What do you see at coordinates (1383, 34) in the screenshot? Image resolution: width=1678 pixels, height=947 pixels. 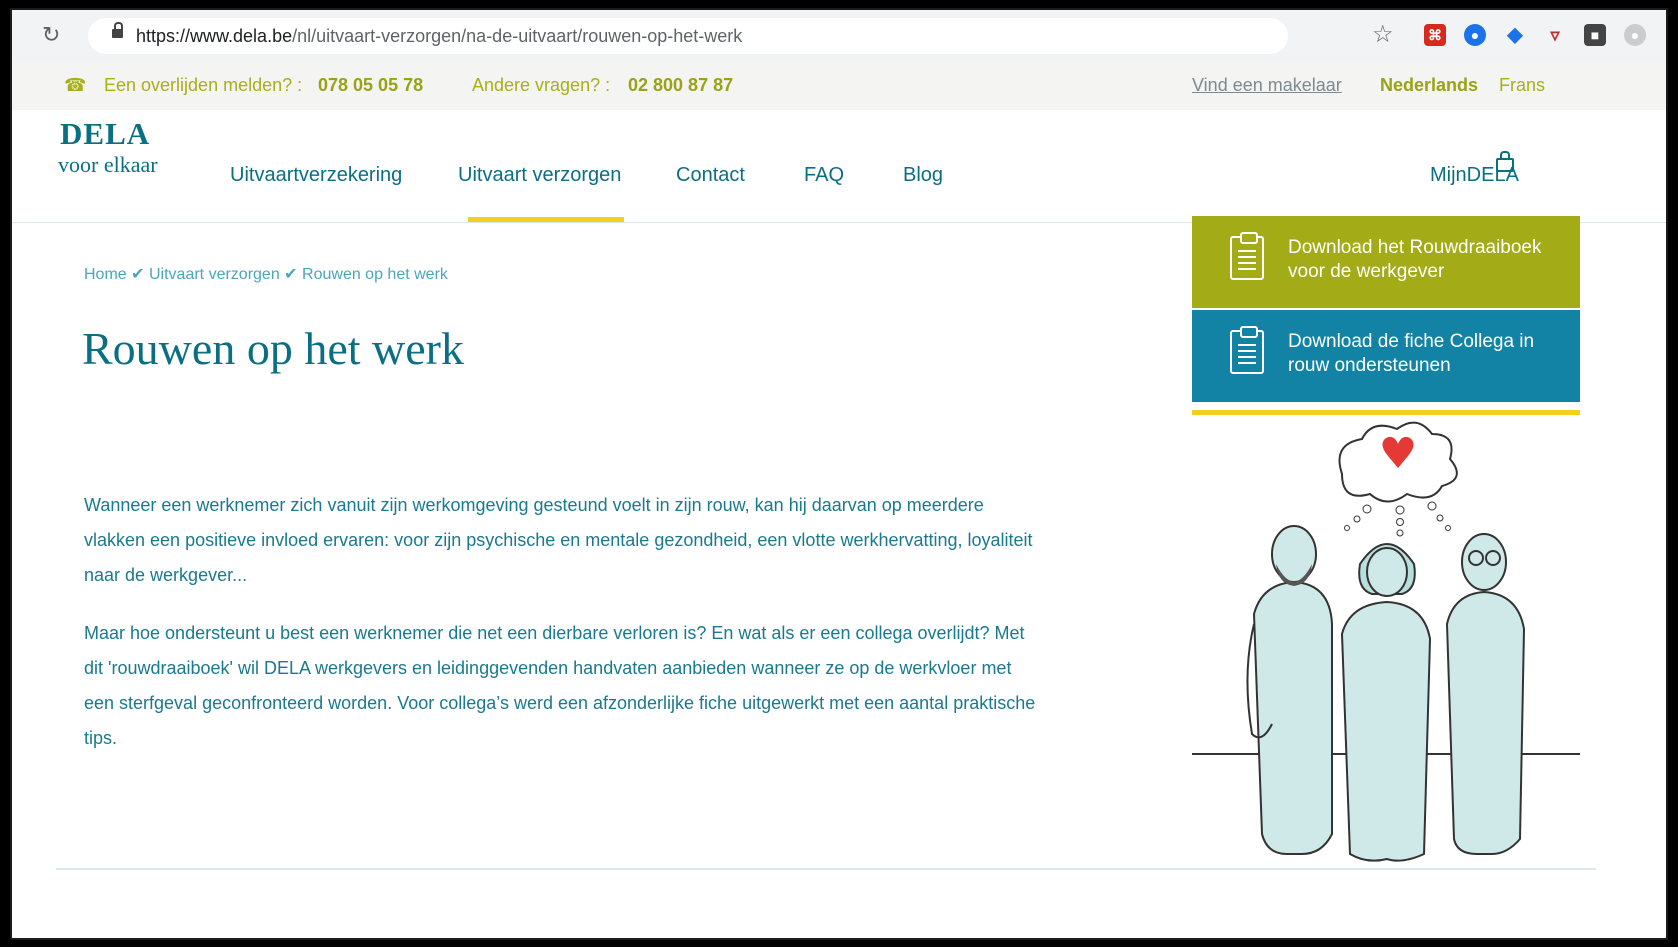 I see `bookmark-star-icon: ☆` at bounding box center [1383, 34].